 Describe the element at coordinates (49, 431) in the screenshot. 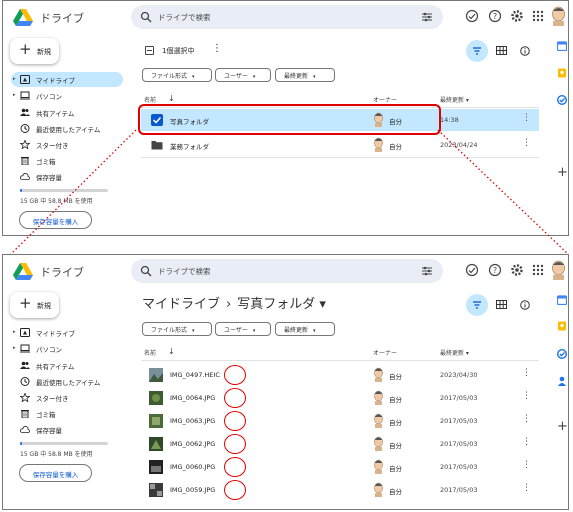

I see `sidebar-item-label: 保存容量` at that location.